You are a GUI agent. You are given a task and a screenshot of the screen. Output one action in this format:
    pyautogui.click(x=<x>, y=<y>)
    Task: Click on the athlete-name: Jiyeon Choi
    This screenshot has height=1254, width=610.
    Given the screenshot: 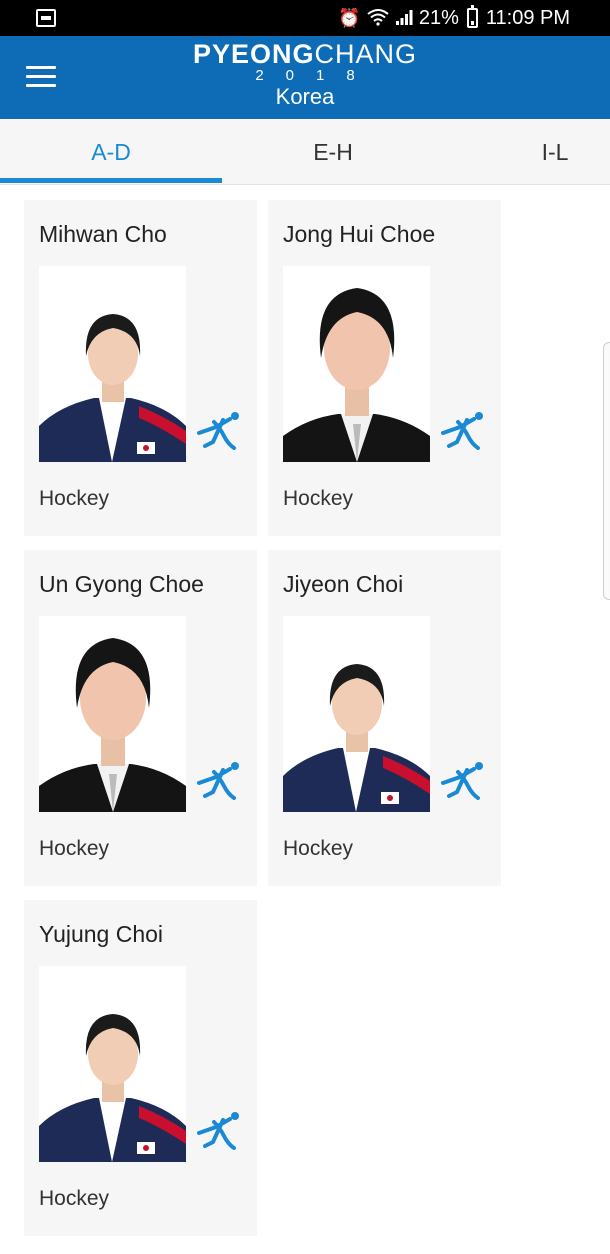 What is the action you would take?
    pyautogui.click(x=343, y=584)
    